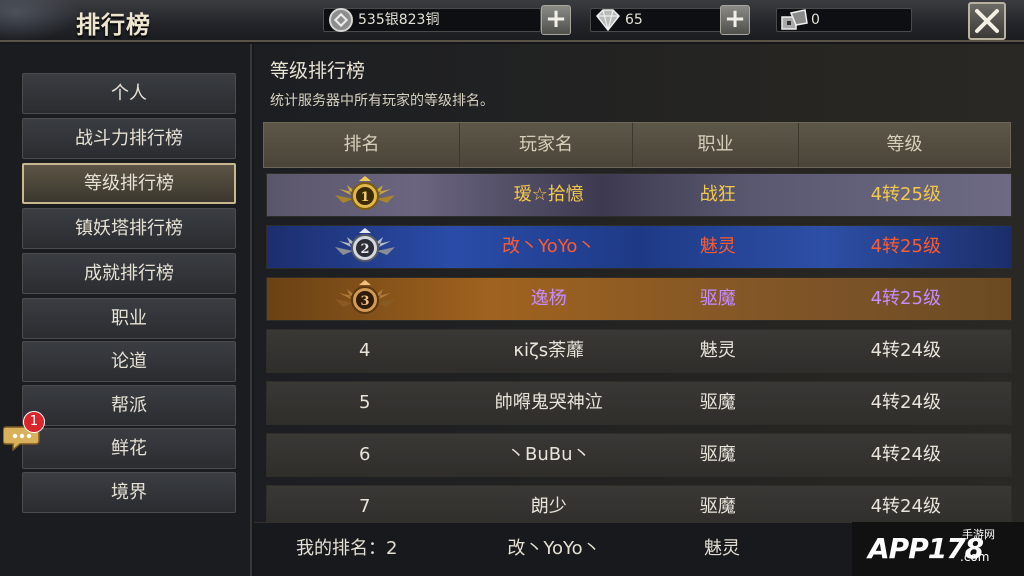 The height and width of the screenshot is (576, 1024). I want to click on diamond-amount: 65, so click(634, 20).